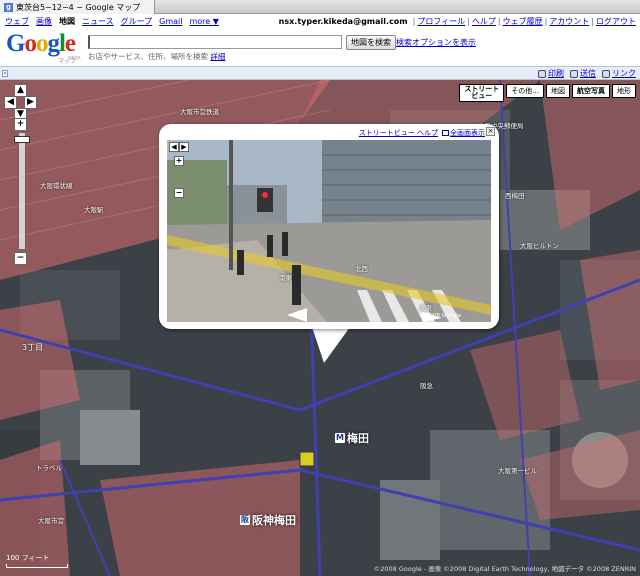 This screenshot has height=576, width=640. I want to click on link-icon, so click(606, 73).